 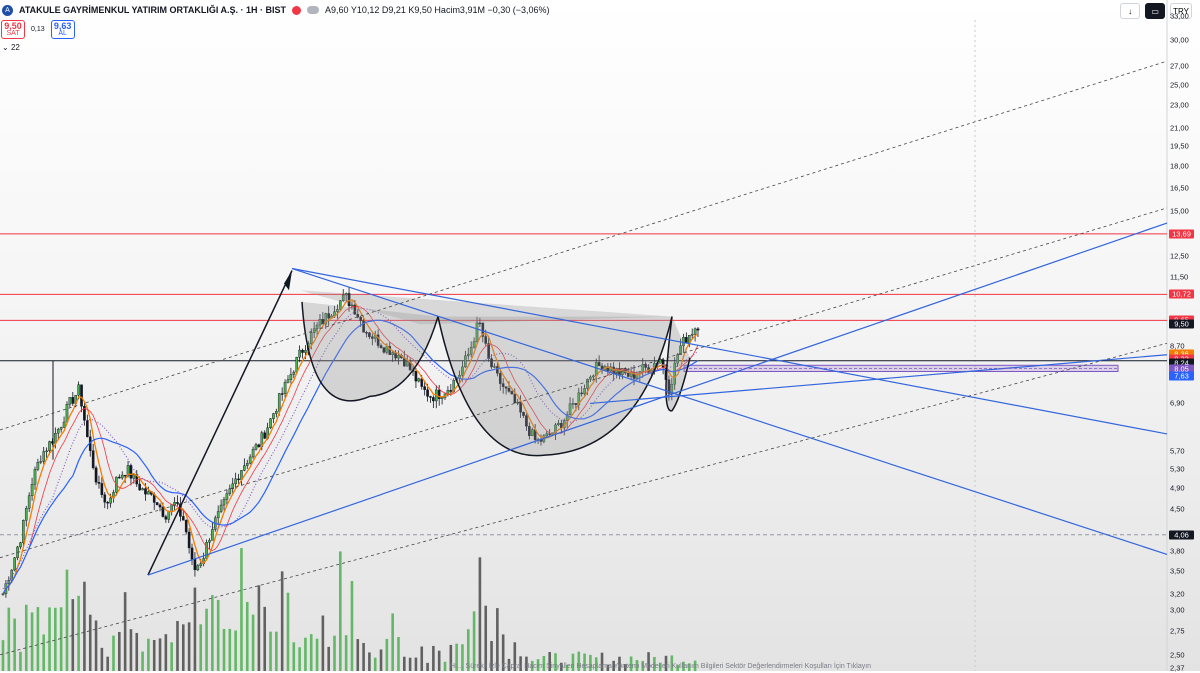 I want to click on price-axis-tick: 21,00, so click(x=1179, y=128).